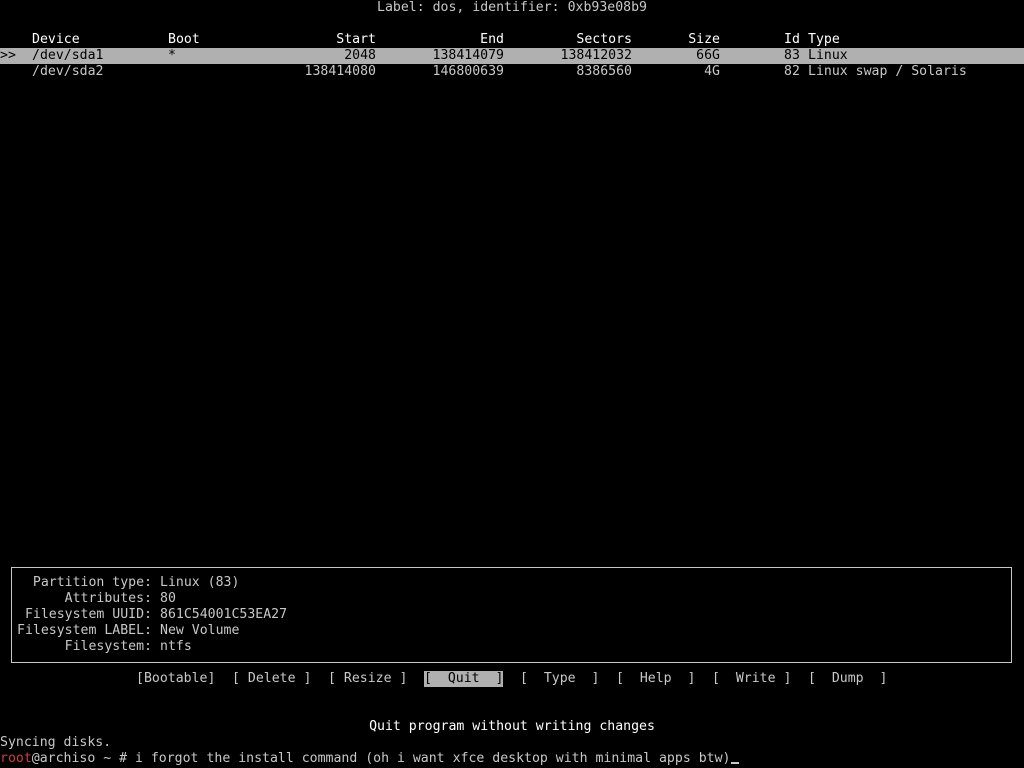  Describe the element at coordinates (184, 39) in the screenshot. I see `column-boot: Boot` at that location.